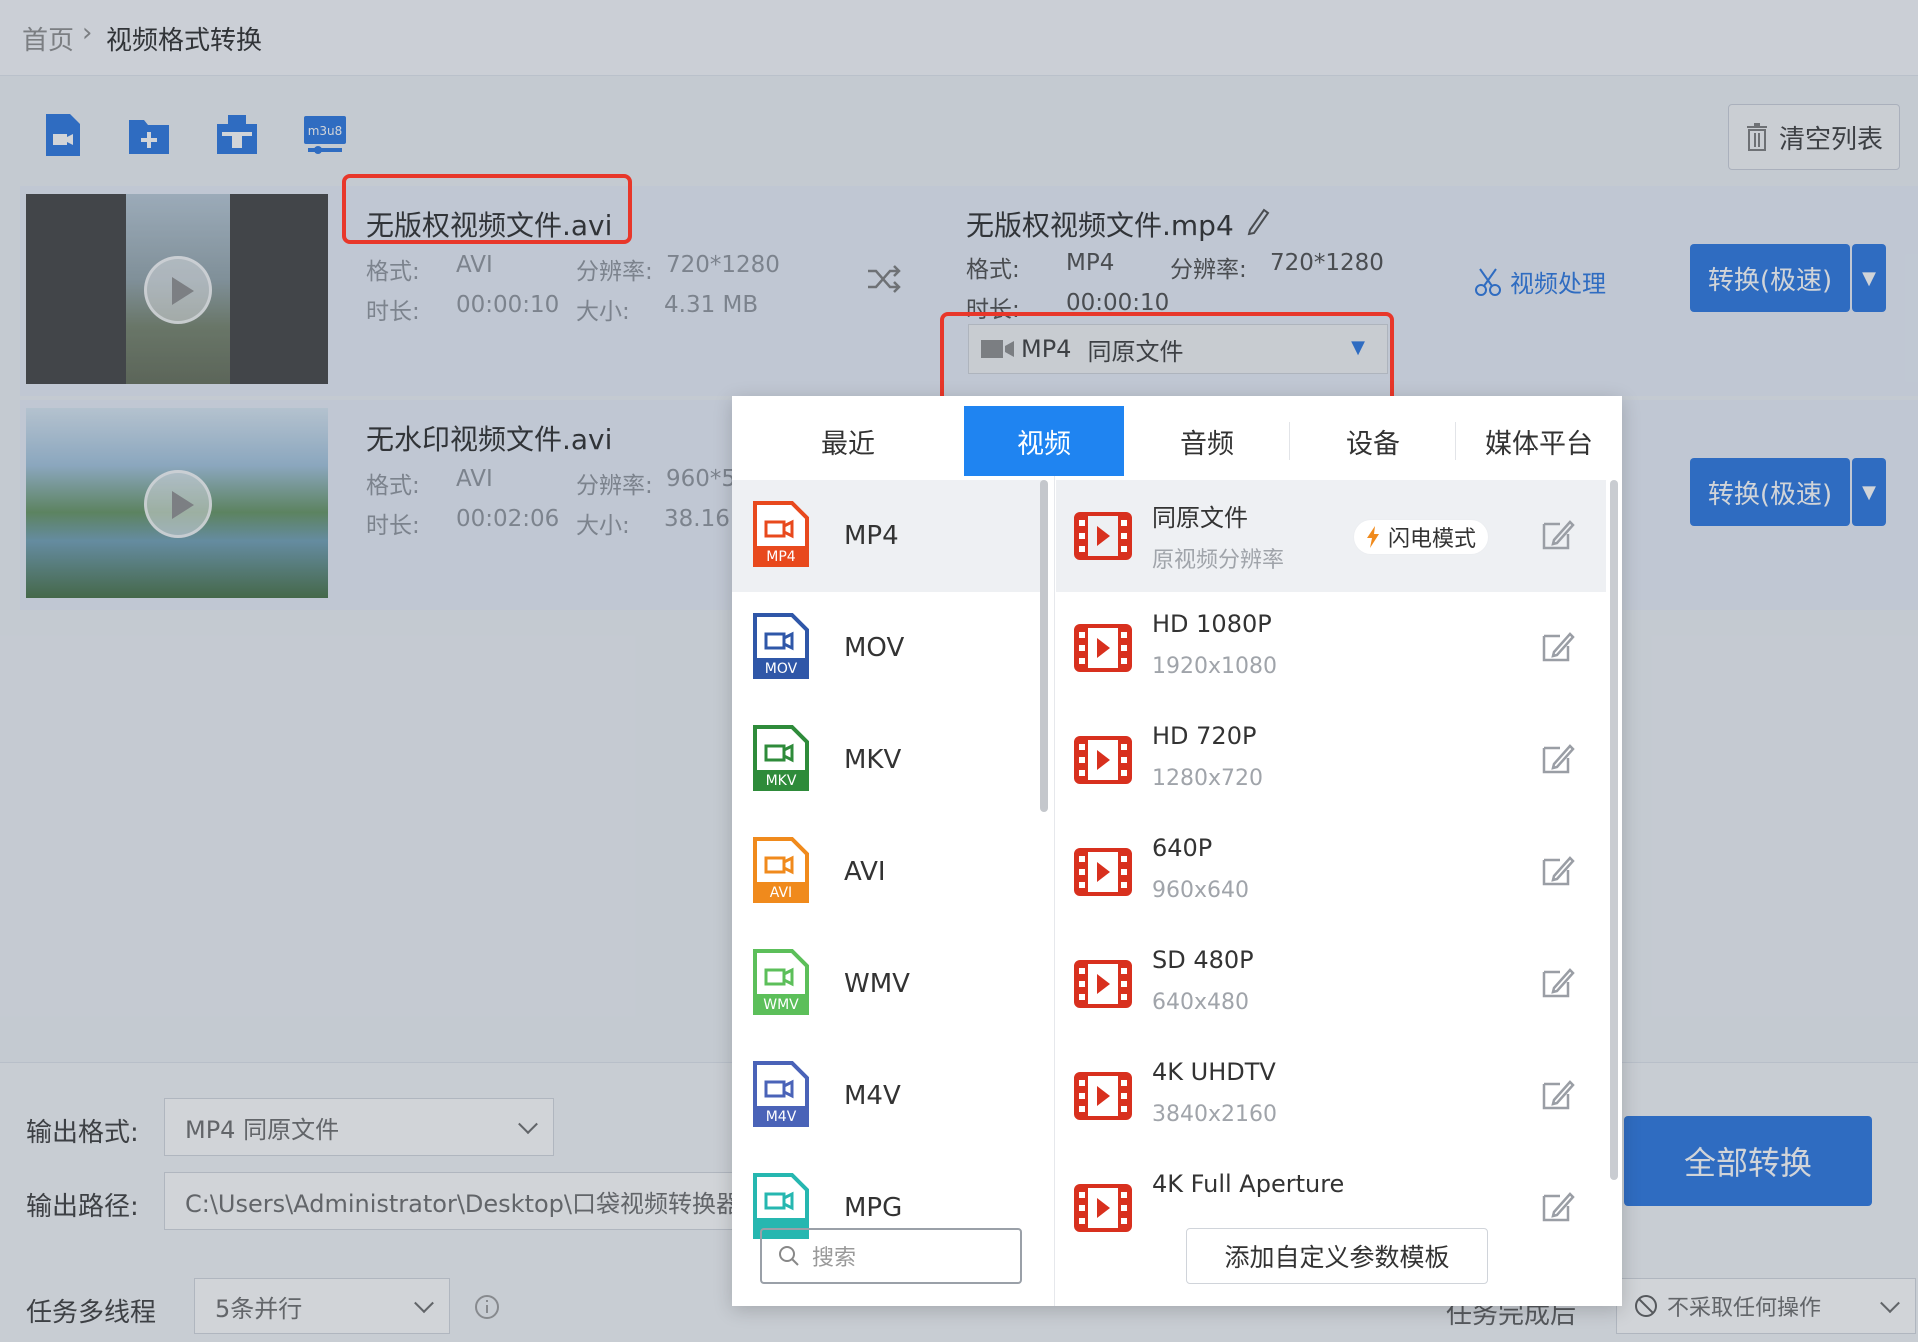 The height and width of the screenshot is (1342, 1918). I want to click on preset-option: 4K UHDTV 3840x2160, so click(1331, 1096).